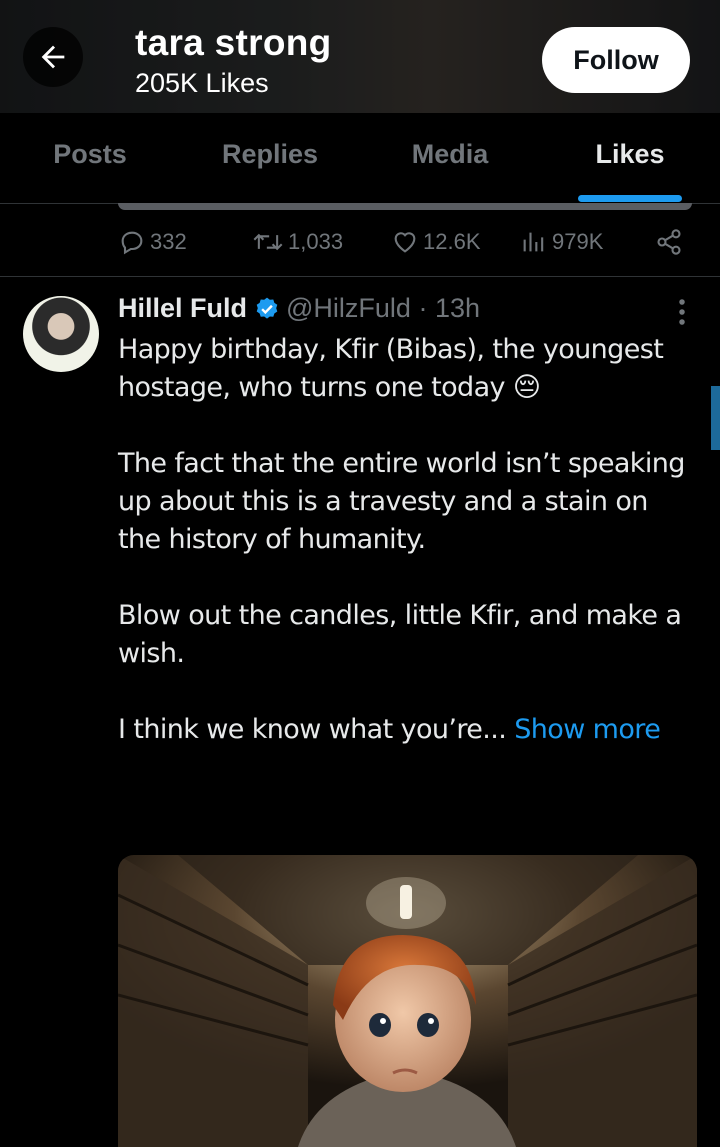 The width and height of the screenshot is (720, 1147). What do you see at coordinates (316, 241) in the screenshot?
I see `repost-count: 1,033` at bounding box center [316, 241].